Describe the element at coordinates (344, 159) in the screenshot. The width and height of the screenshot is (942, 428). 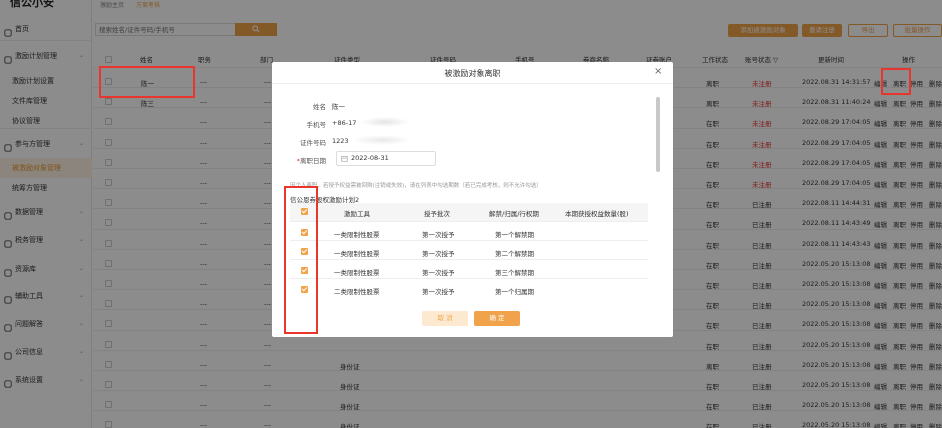
I see `calendar-icon` at that location.